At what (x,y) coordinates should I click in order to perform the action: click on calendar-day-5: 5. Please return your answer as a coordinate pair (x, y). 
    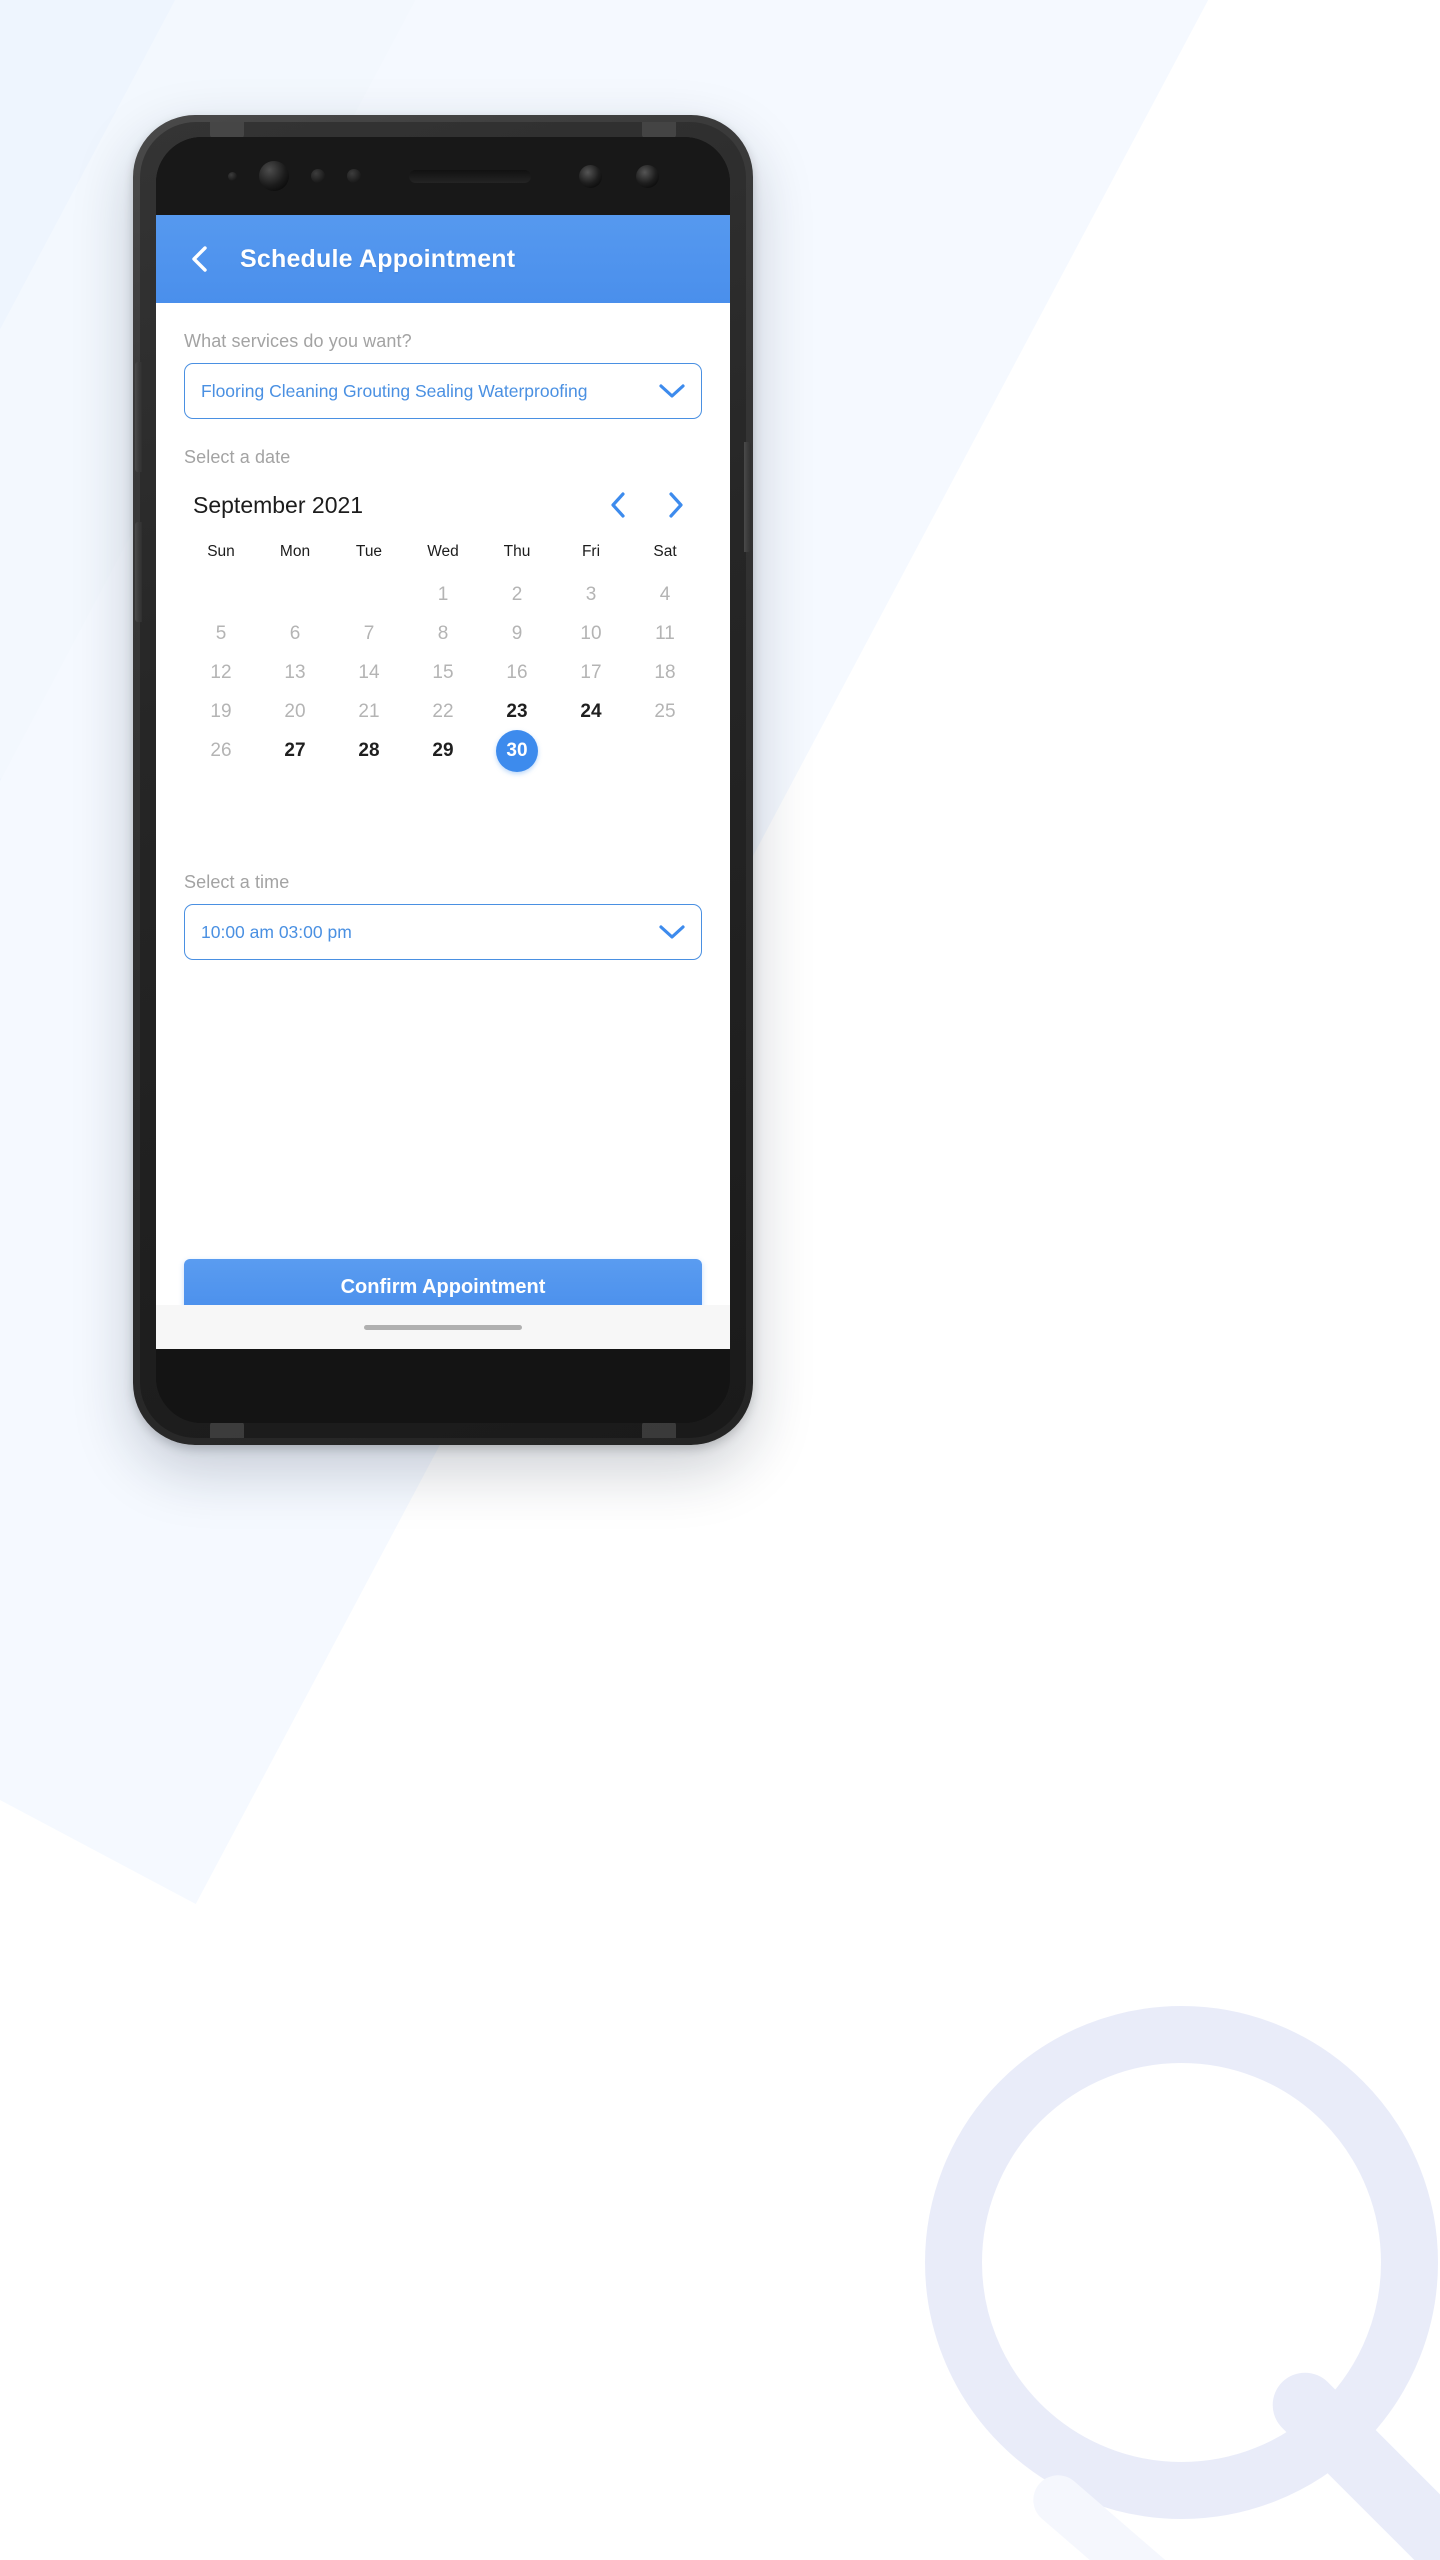
    Looking at the image, I should click on (221, 633).